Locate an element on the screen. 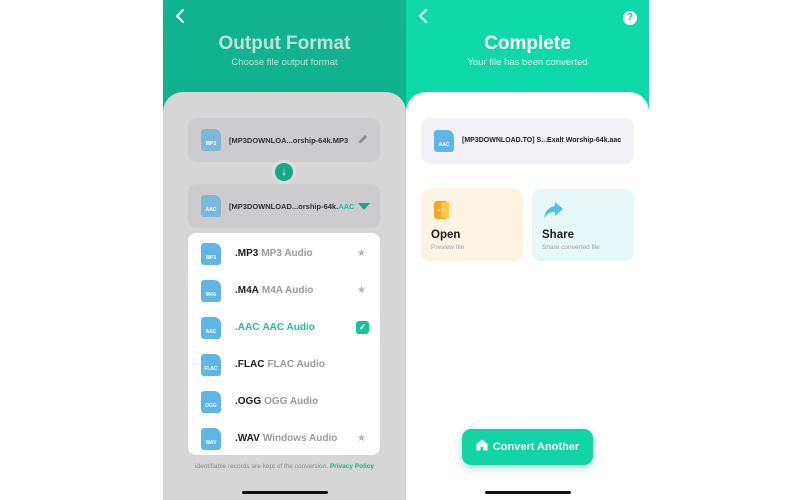 The width and height of the screenshot is (800, 500). format-ext: .AAC is located at coordinates (247, 327).